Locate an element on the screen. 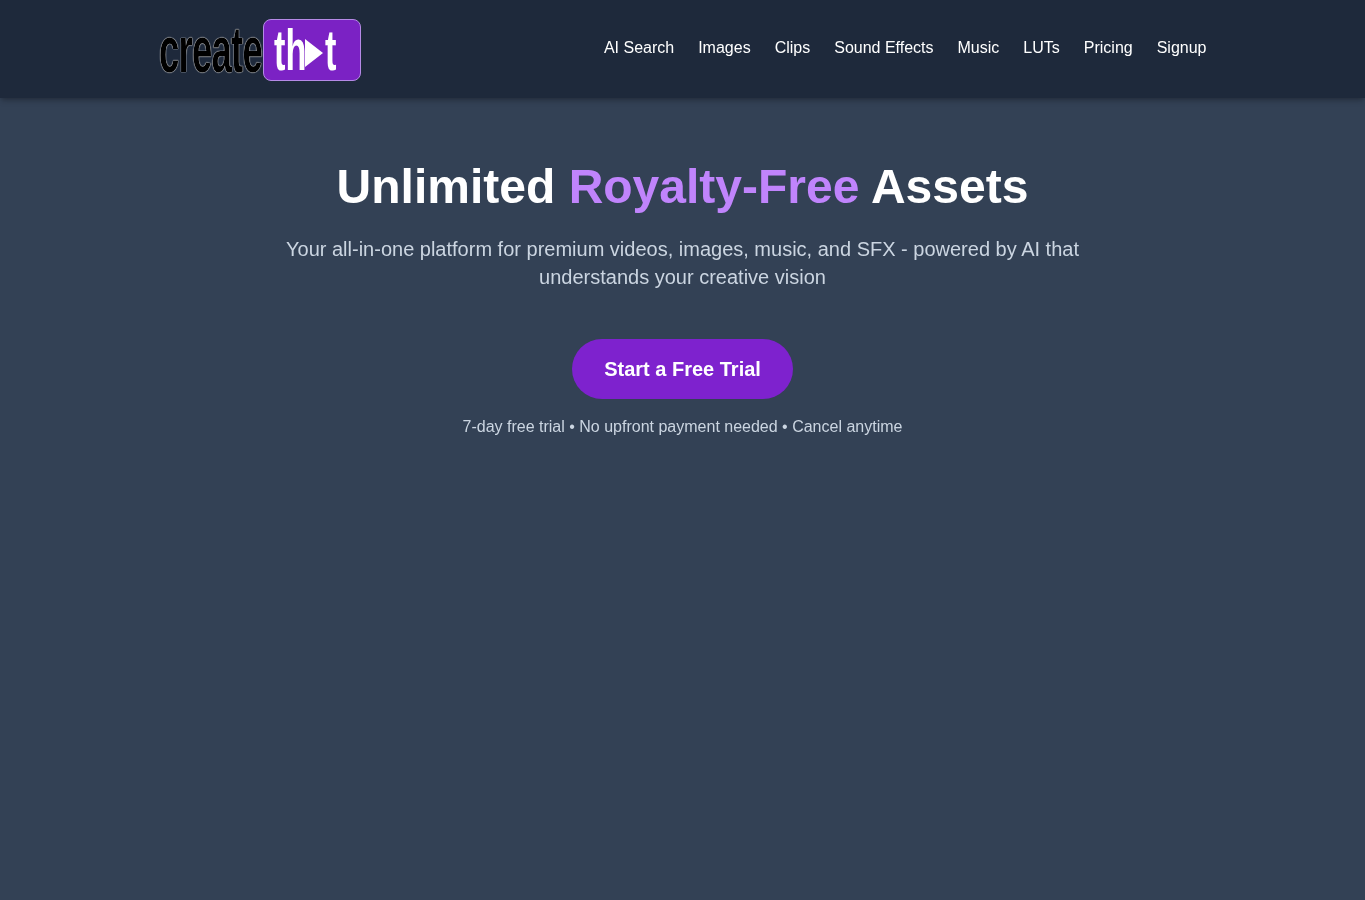 This screenshot has height=900, width=1365. nav-link: Music is located at coordinates (978, 48).